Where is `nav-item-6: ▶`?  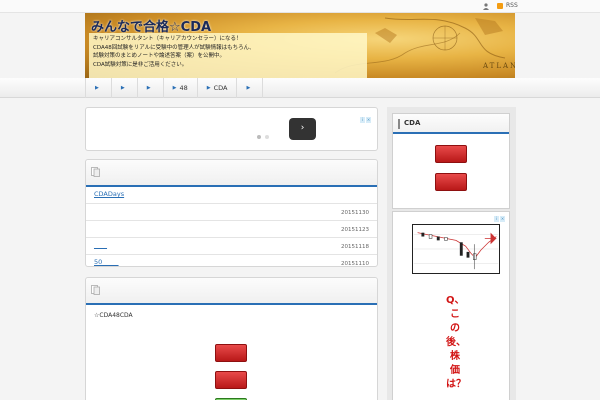 nav-item-6: ▶ is located at coordinates (250, 88).